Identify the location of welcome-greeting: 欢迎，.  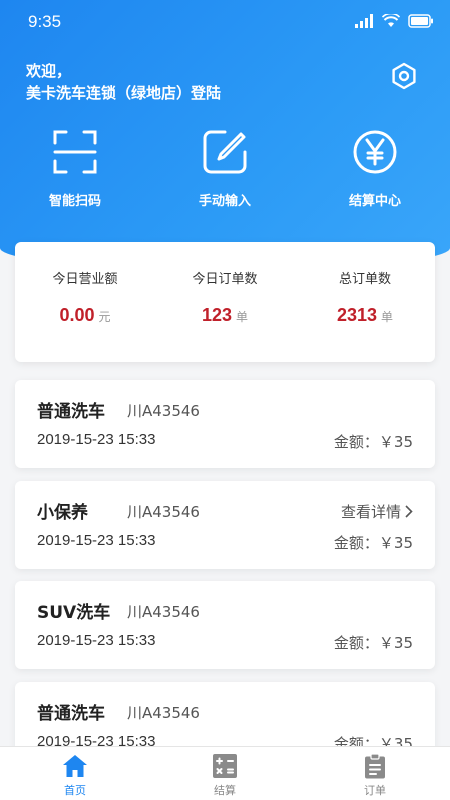
(49, 71).